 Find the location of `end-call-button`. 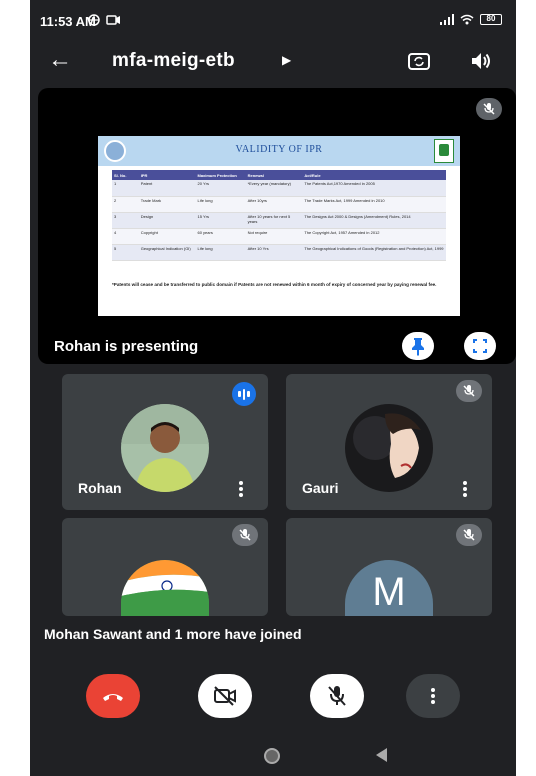

end-call-button is located at coordinates (113, 696).